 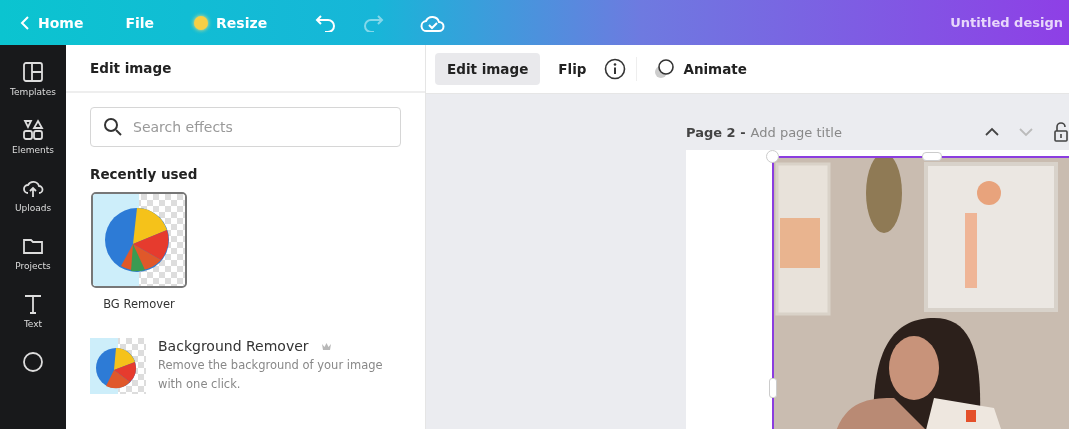 What do you see at coordinates (703, 69) in the screenshot?
I see `animate-button: Animate` at bounding box center [703, 69].